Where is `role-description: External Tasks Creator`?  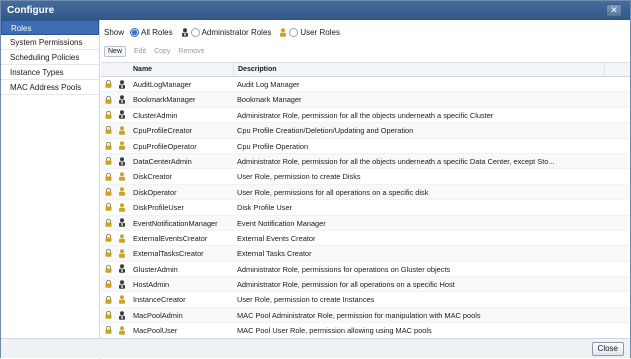 role-description: External Tasks Creator is located at coordinates (274, 254).